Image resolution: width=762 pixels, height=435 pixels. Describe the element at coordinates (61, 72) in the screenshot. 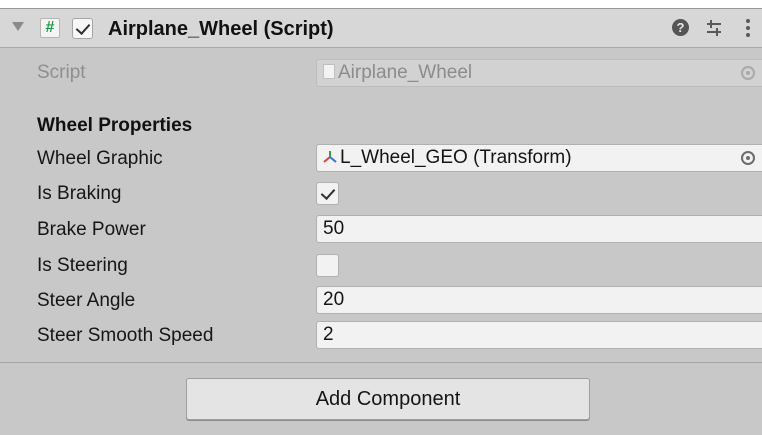

I see `script-label: Script` at that location.